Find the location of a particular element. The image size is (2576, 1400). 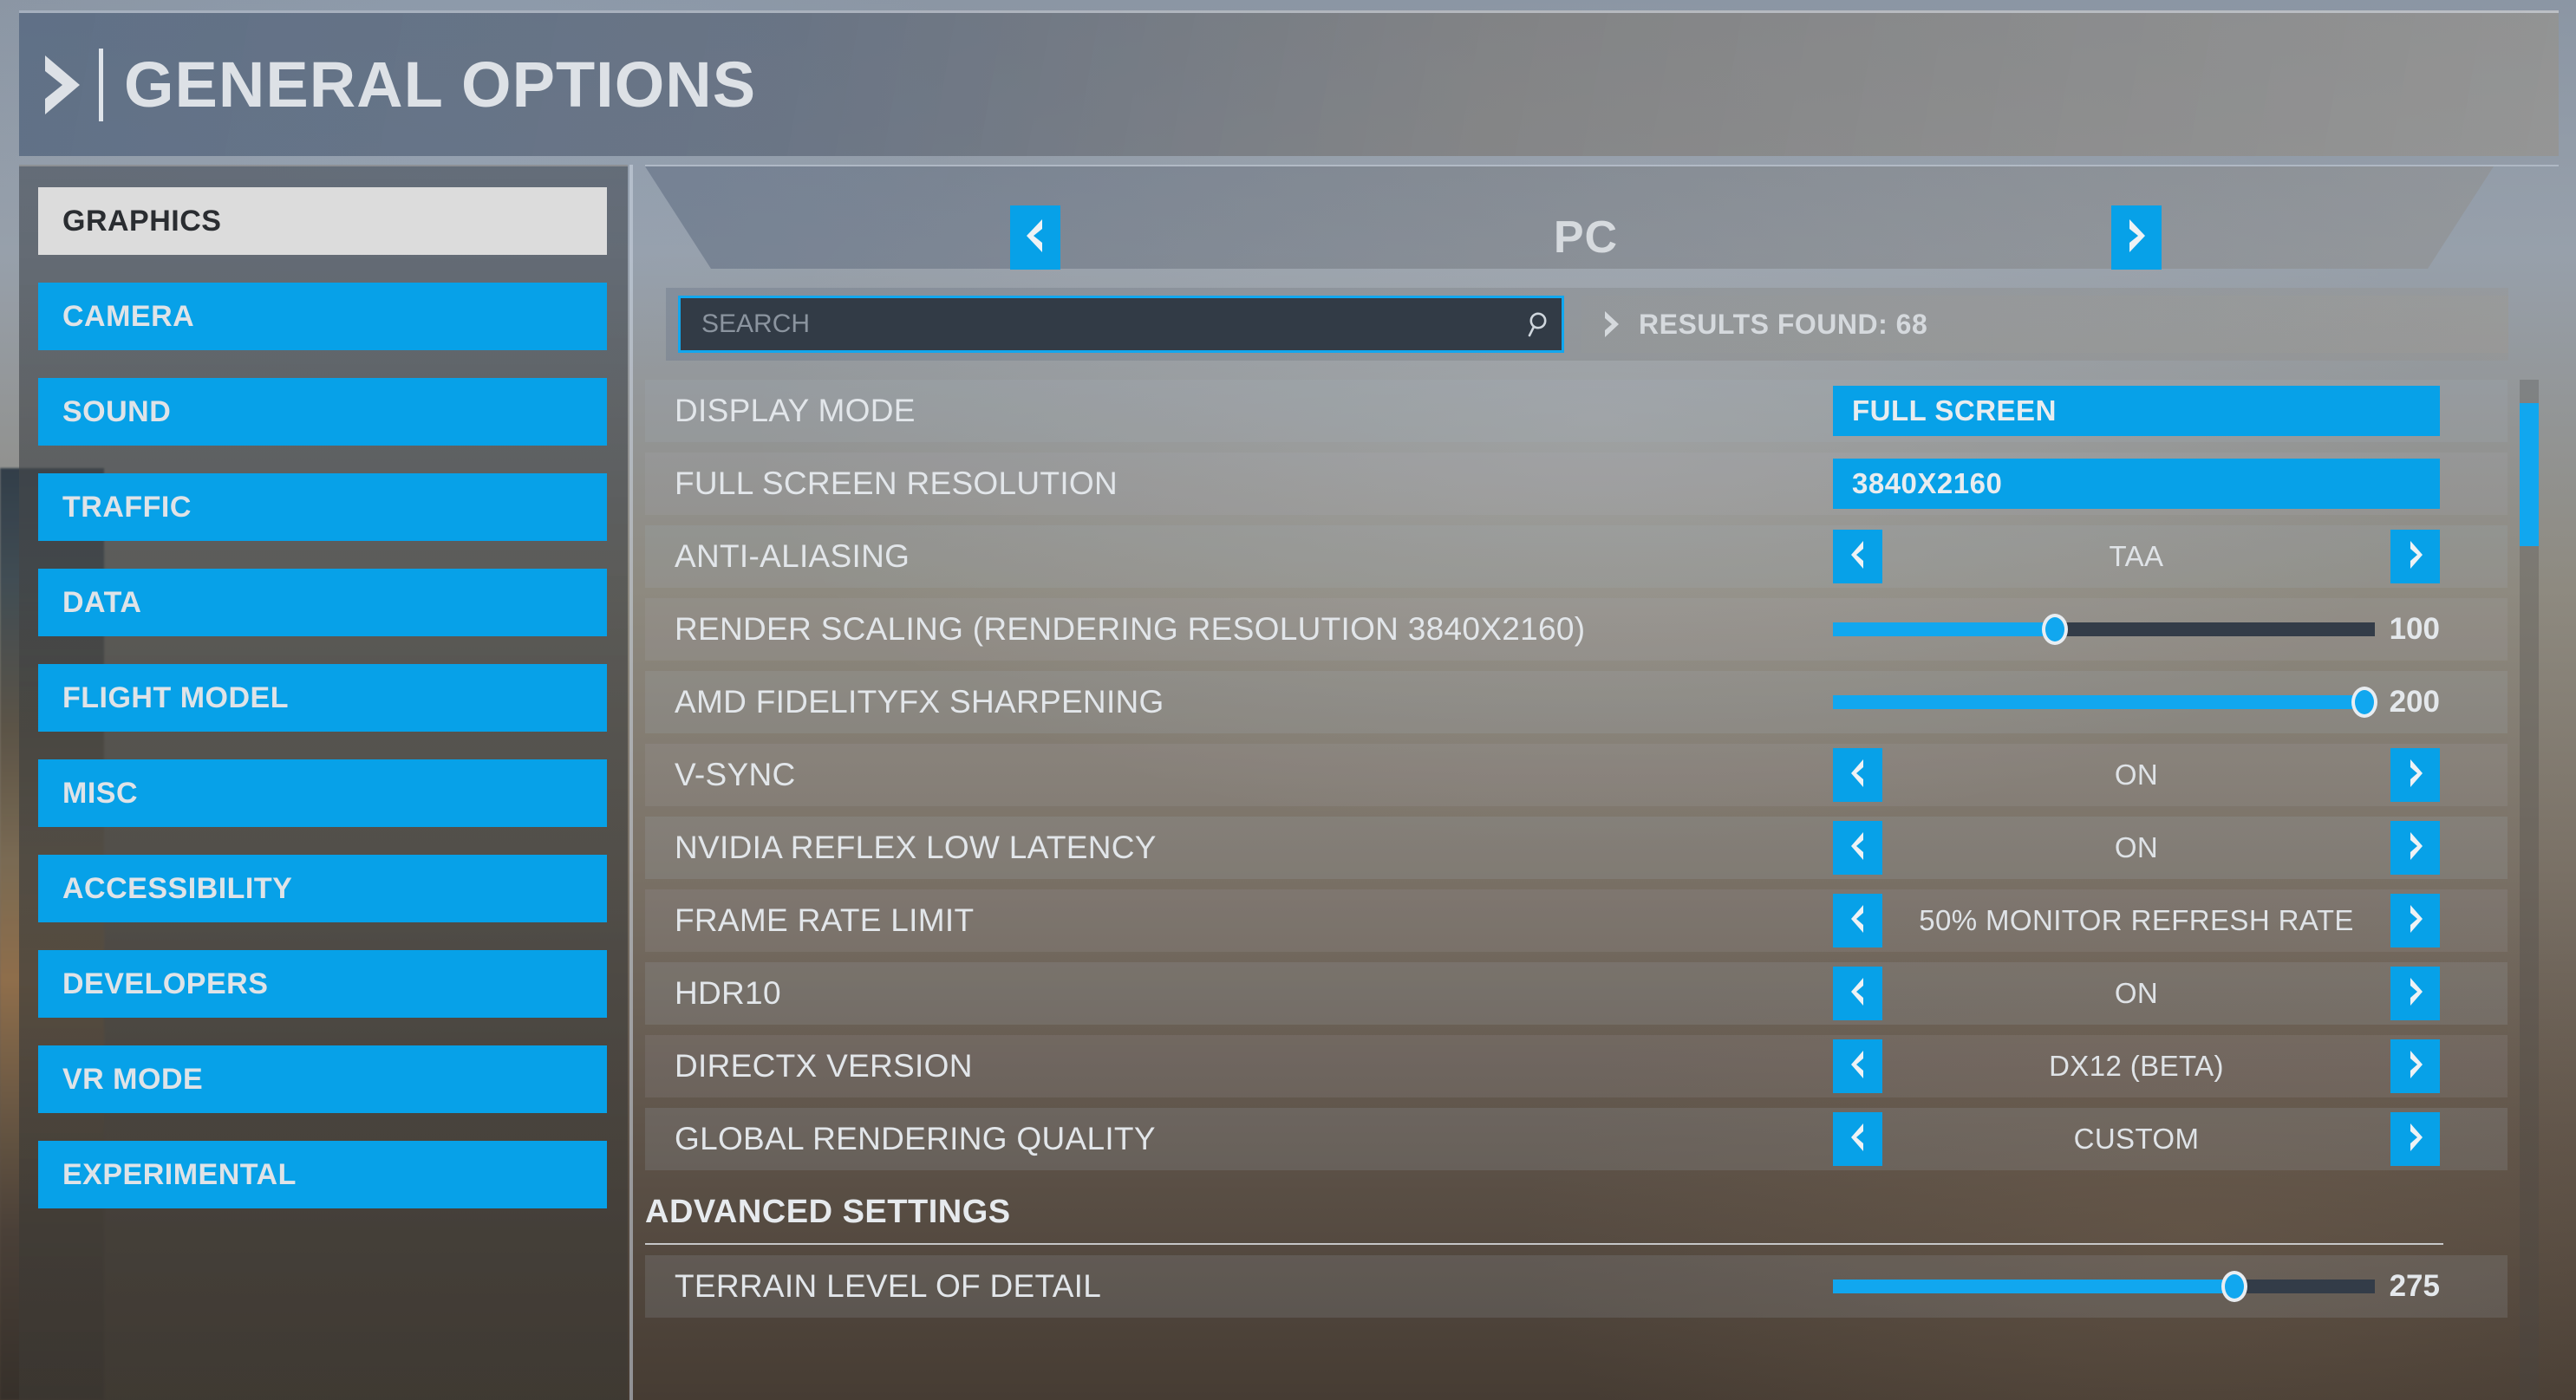

sidebar-item-label: DEVELOPERS is located at coordinates (166, 983).